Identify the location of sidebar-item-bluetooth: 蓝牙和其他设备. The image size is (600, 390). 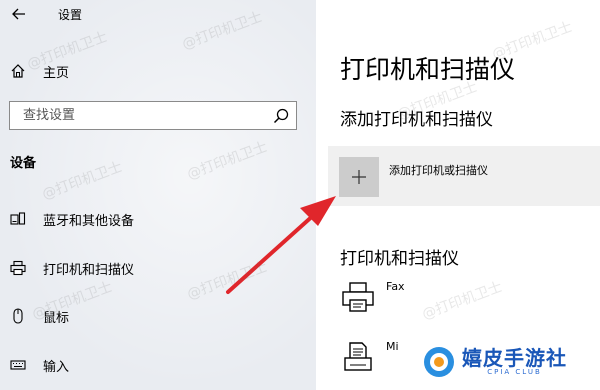
(160, 219).